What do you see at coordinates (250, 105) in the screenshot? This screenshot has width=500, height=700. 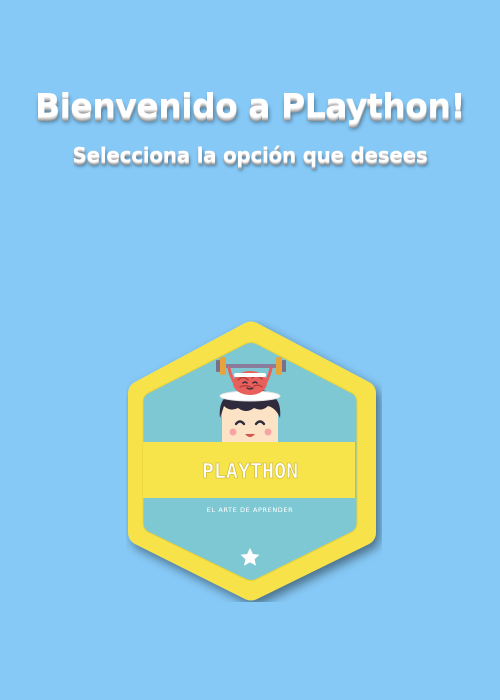 I see `welcome-title: Bienvenido a PLaython!` at bounding box center [250, 105].